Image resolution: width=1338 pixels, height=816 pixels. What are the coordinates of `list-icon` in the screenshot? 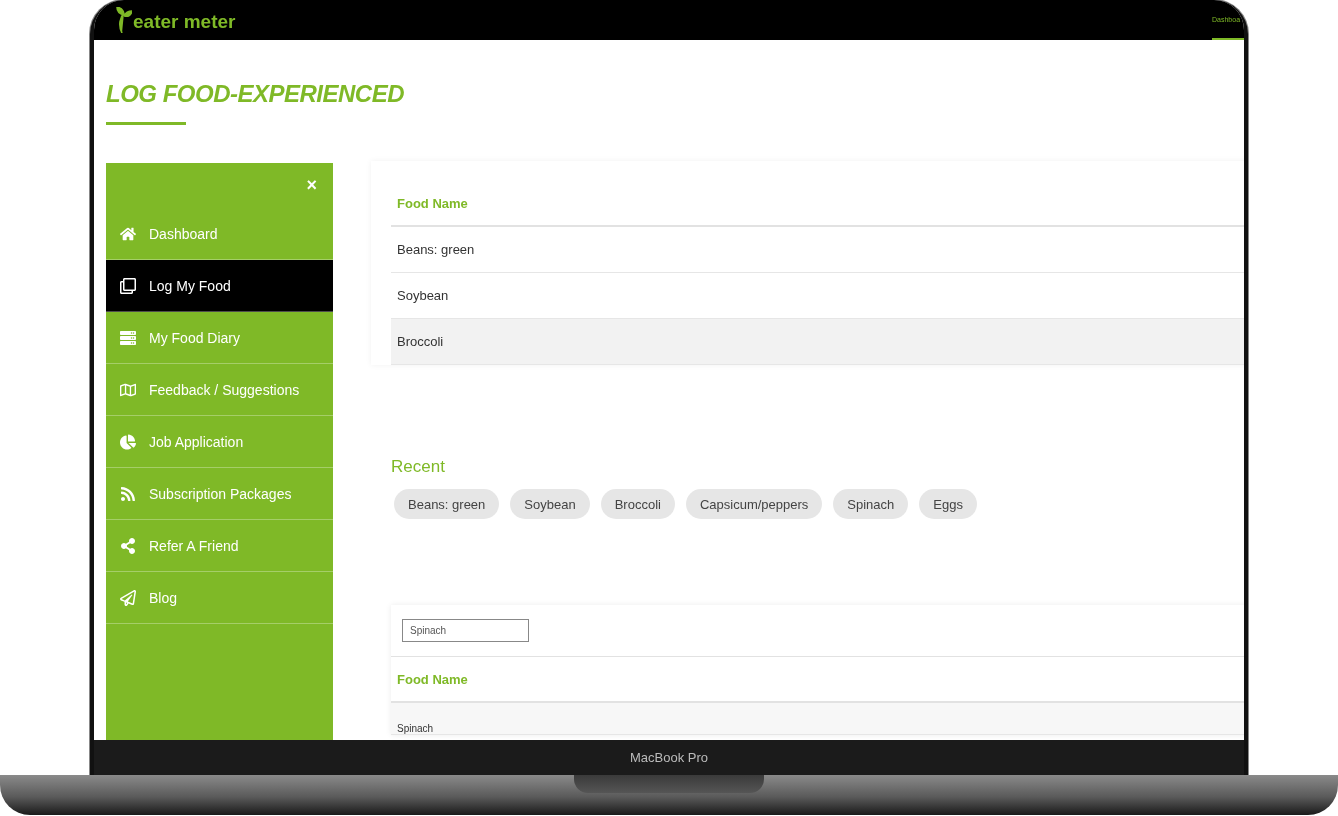 It's located at (128, 337).